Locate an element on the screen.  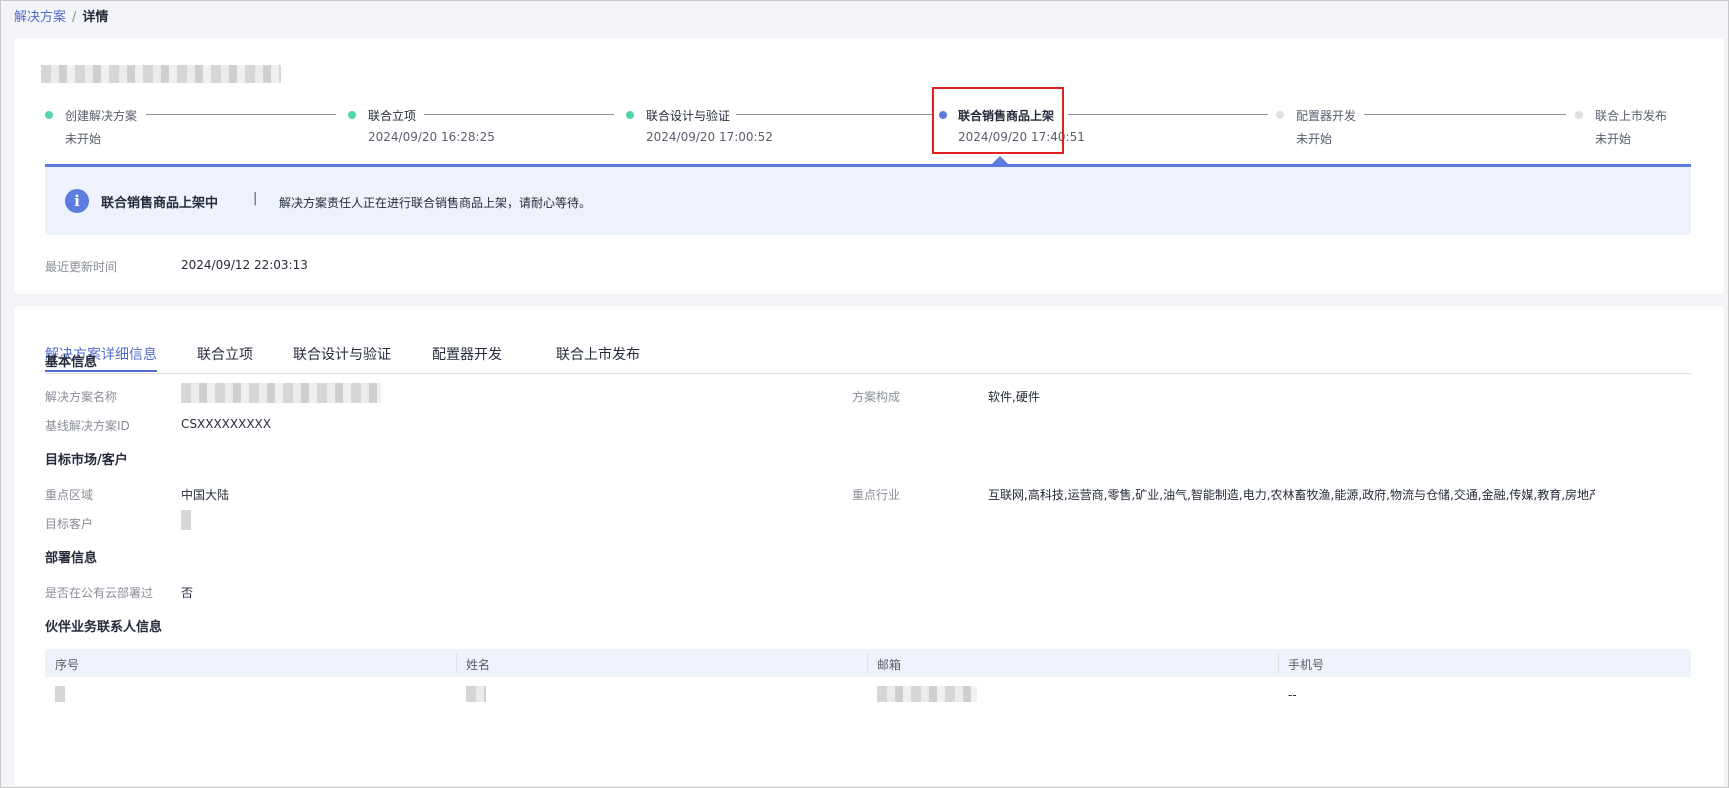
step-2-time: 2024/09/20 16:28:25 is located at coordinates (431, 137).